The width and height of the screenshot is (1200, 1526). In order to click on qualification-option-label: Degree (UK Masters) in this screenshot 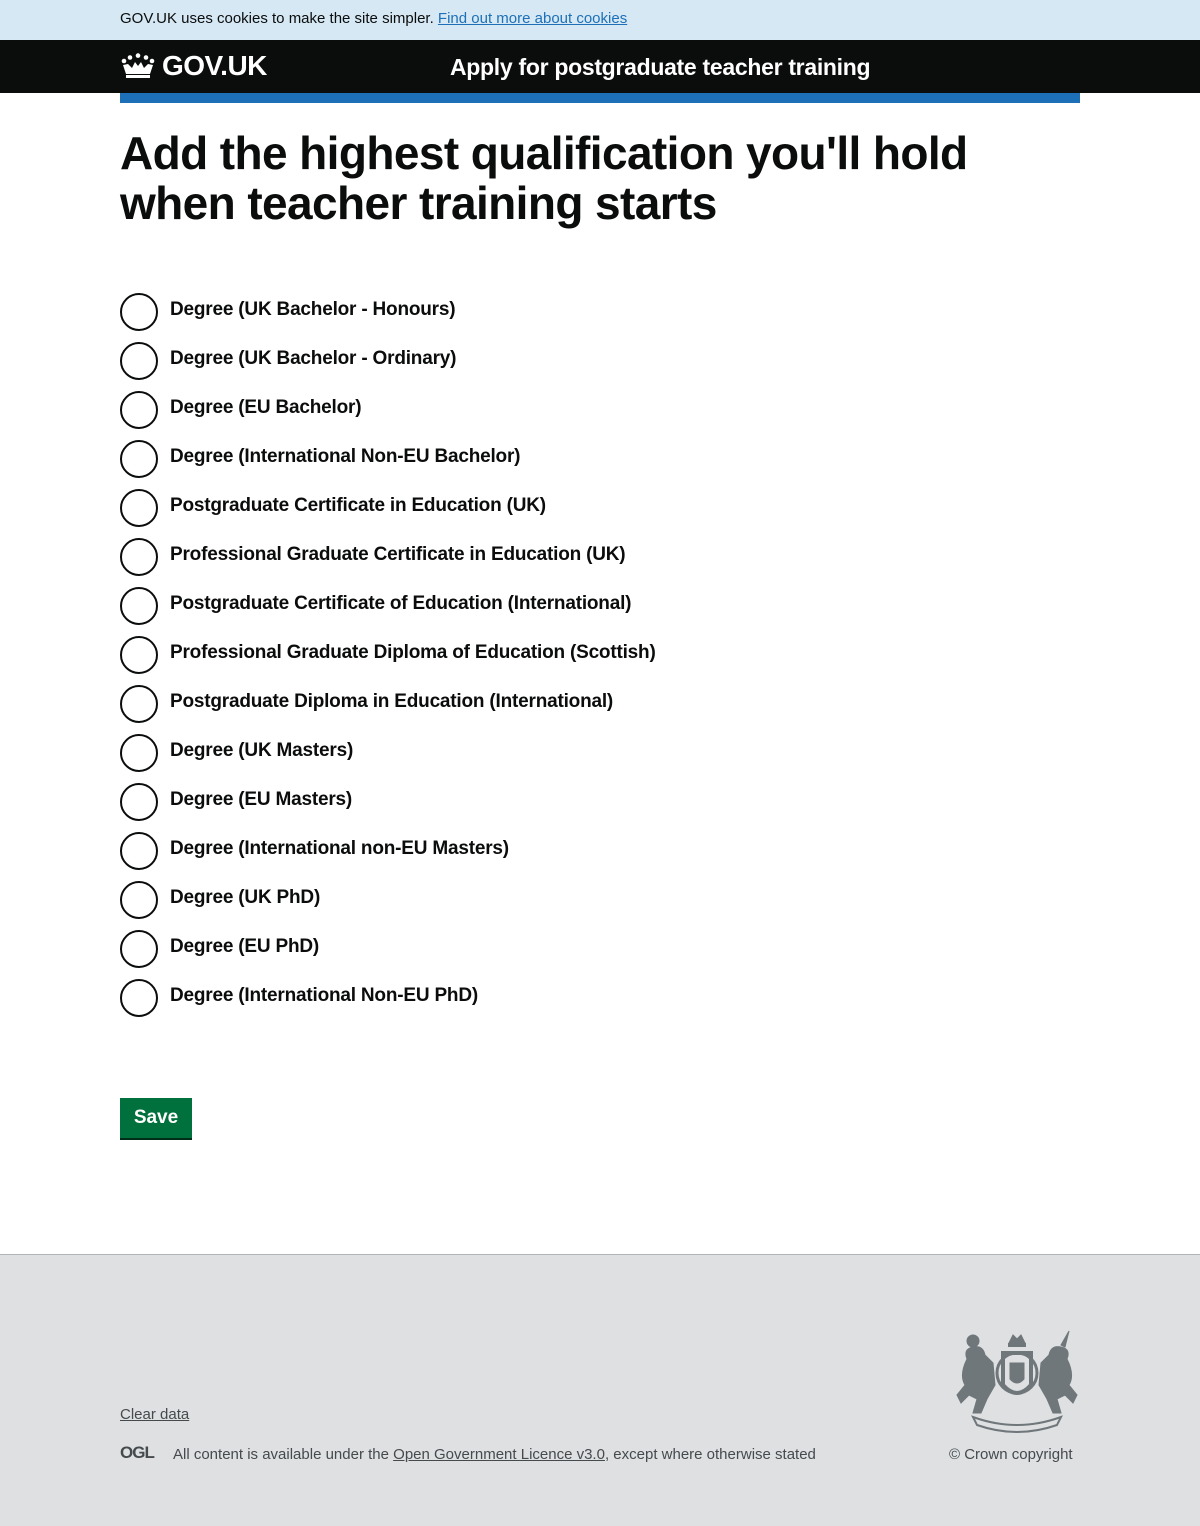, I will do `click(262, 750)`.